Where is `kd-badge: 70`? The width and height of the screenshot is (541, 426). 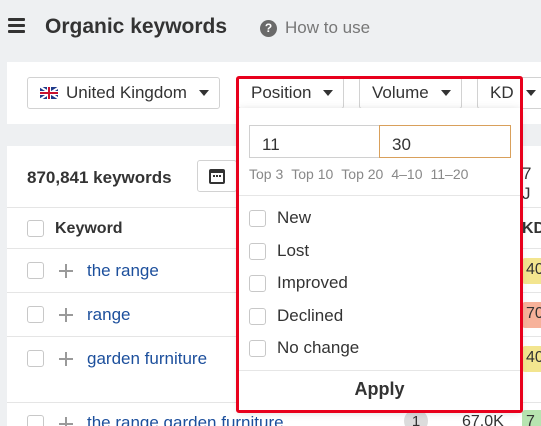
kd-badge: 70 is located at coordinates (531, 315).